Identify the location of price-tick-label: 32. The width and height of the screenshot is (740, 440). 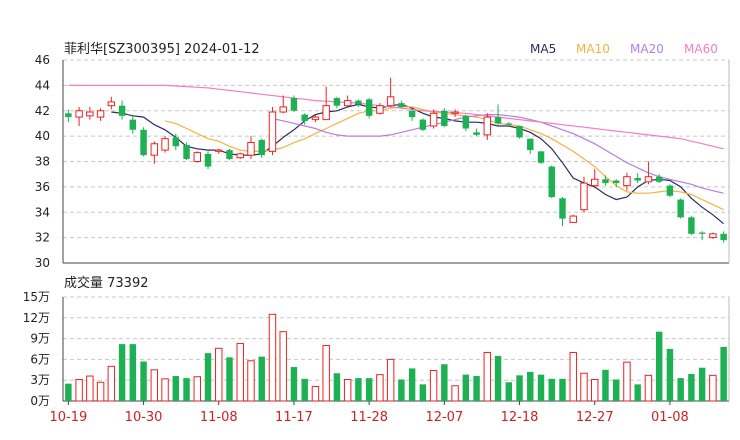
(42, 238).